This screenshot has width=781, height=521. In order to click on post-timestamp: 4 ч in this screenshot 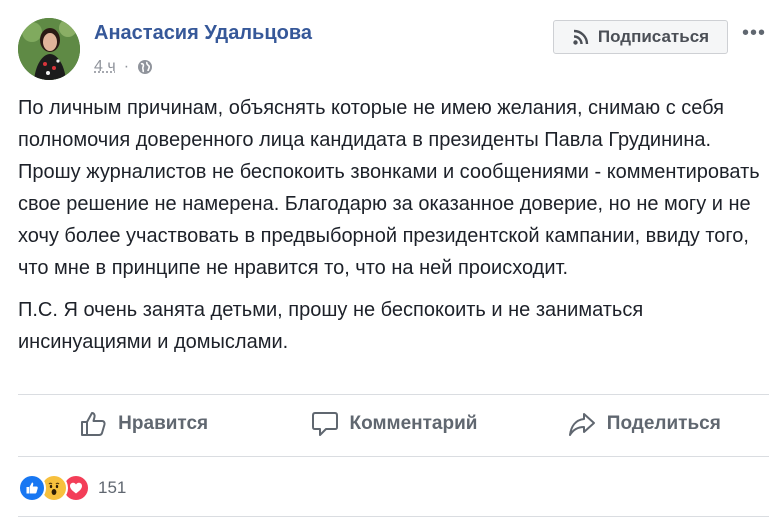, I will do `click(105, 67)`.